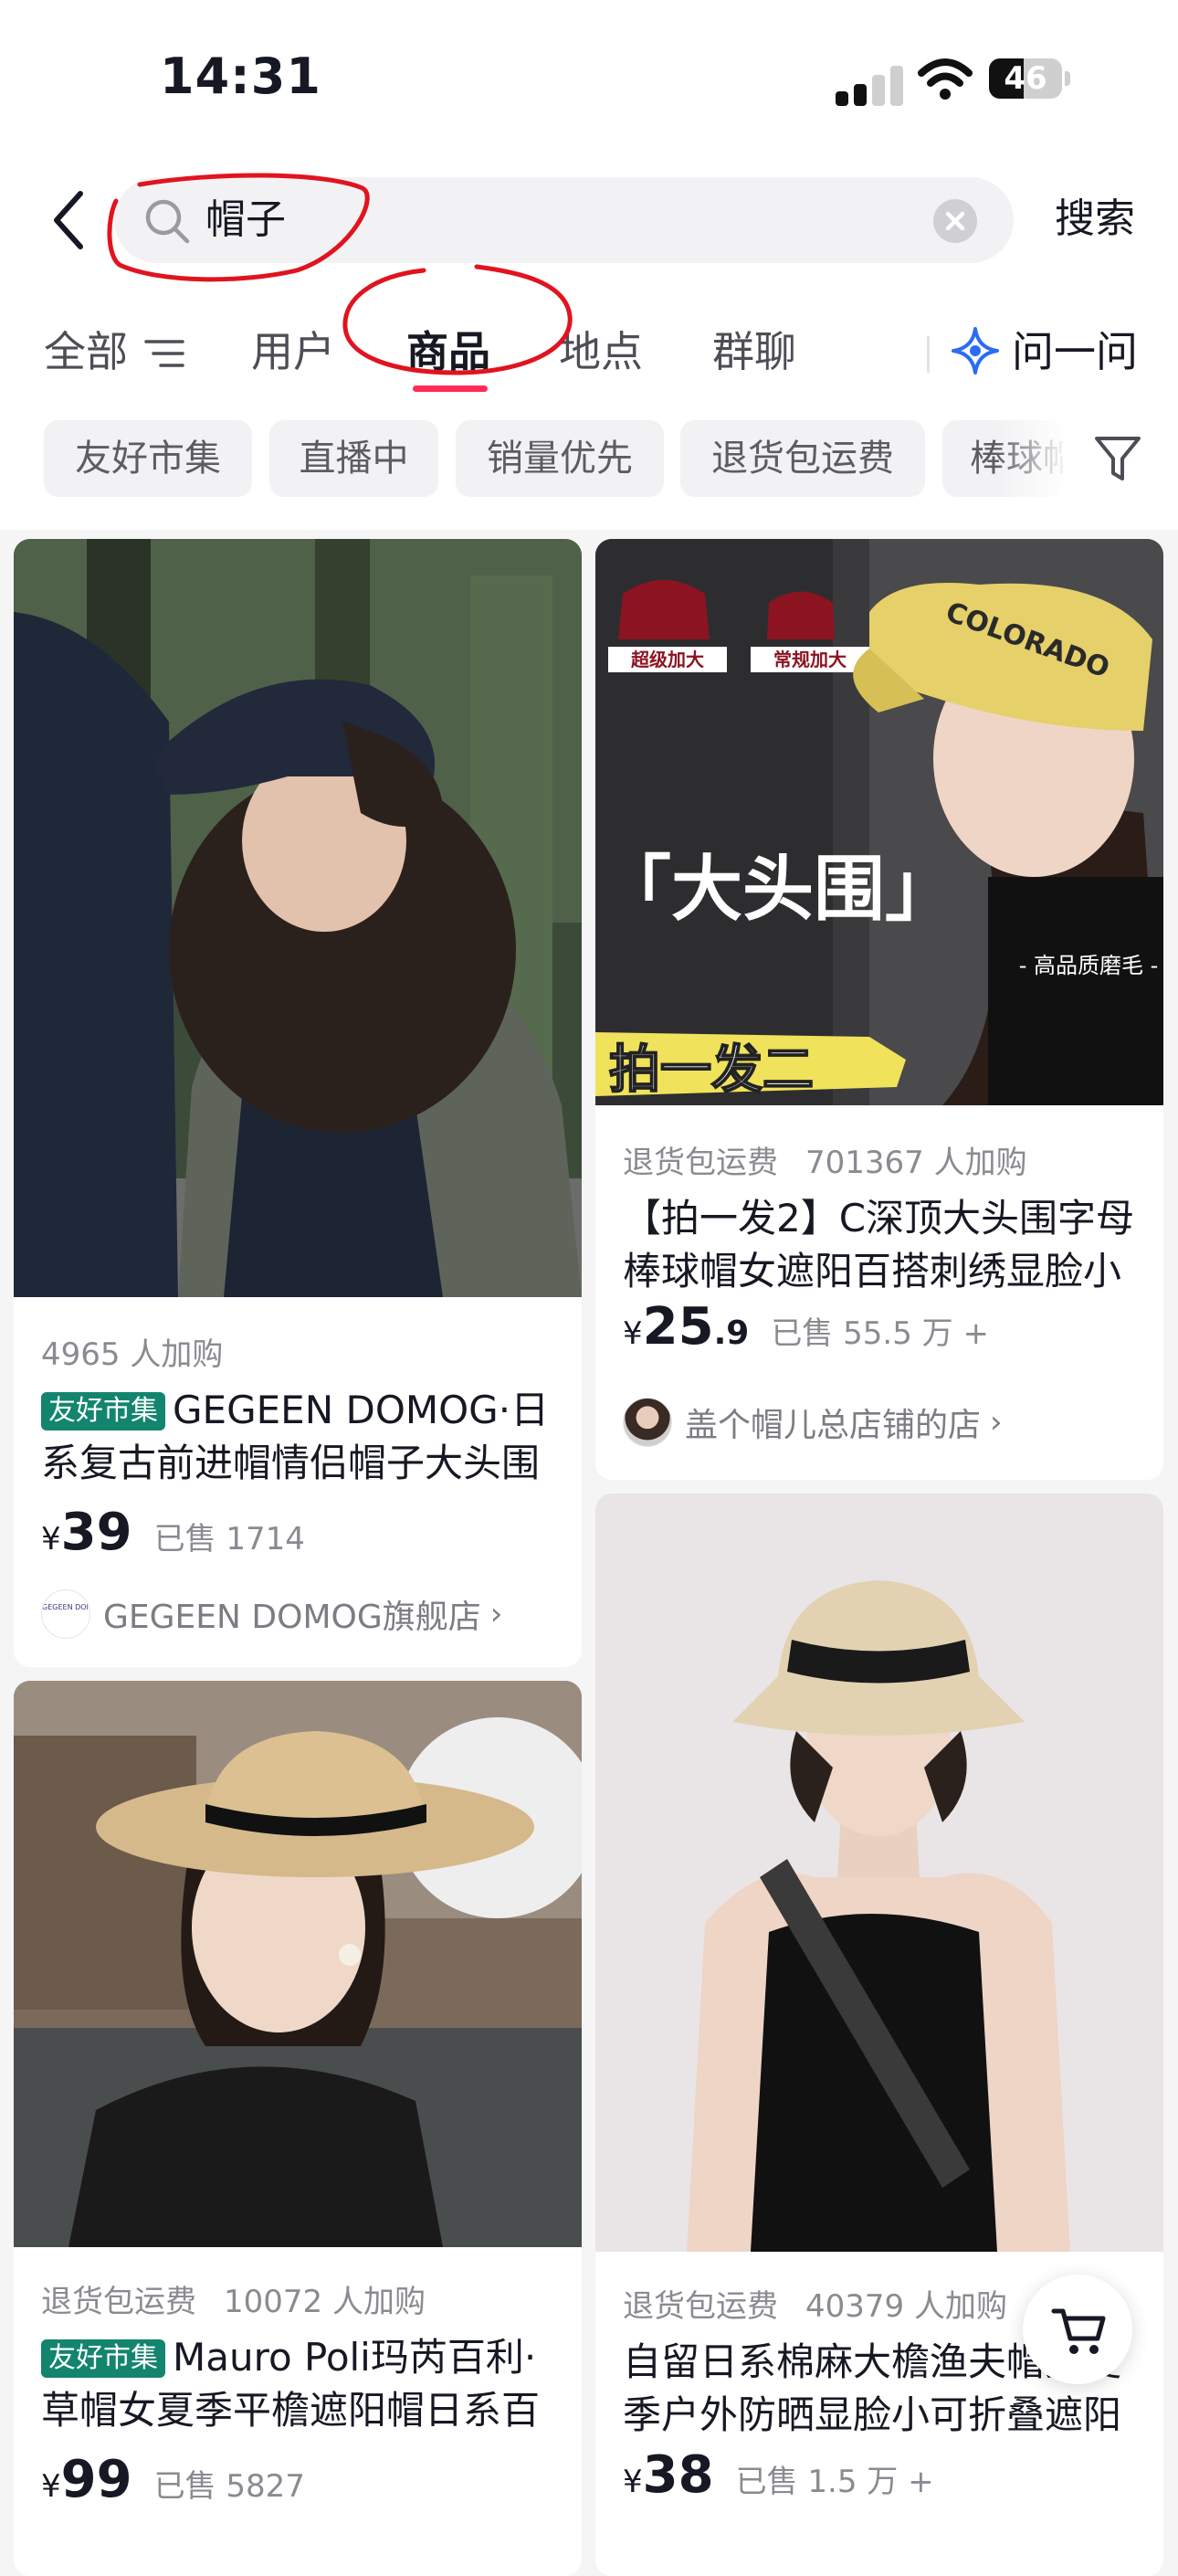 The height and width of the screenshot is (2576, 1178). Describe the element at coordinates (301, 2384) in the screenshot. I see `product-title: 友好市集 Mauro Poli玛芮百利·草帽女夏季平檐遮阳帽日系百` at that location.